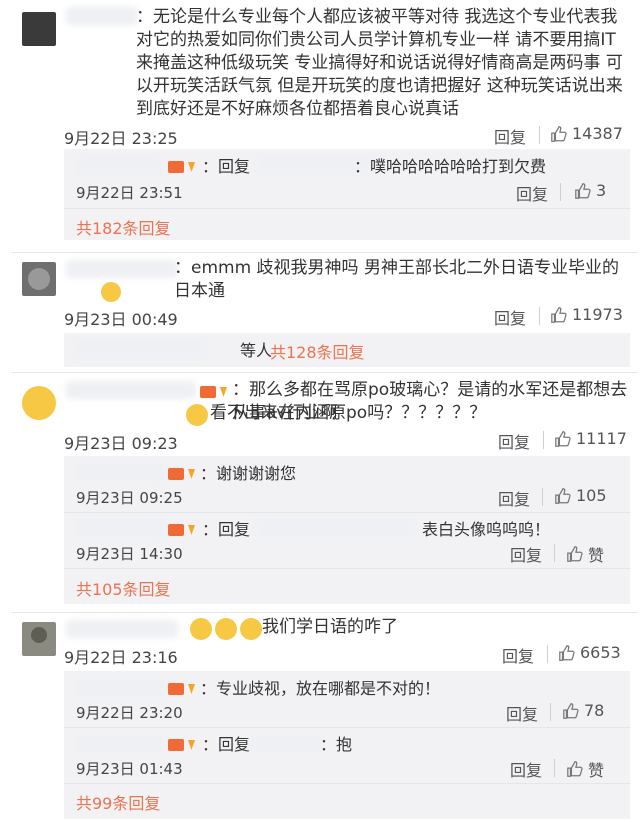 The height and width of the screenshot is (822, 640). Describe the element at coordinates (594, 710) in the screenshot. I see `like-count: 78` at that location.